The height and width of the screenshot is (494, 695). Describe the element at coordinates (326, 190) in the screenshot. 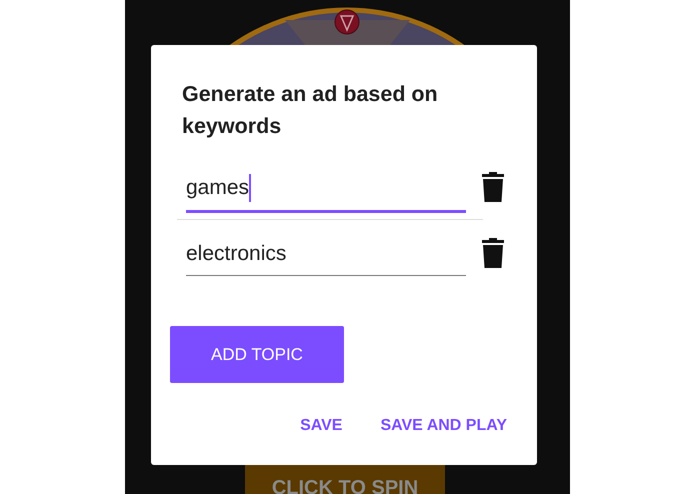

I see `keyword-field: games` at that location.